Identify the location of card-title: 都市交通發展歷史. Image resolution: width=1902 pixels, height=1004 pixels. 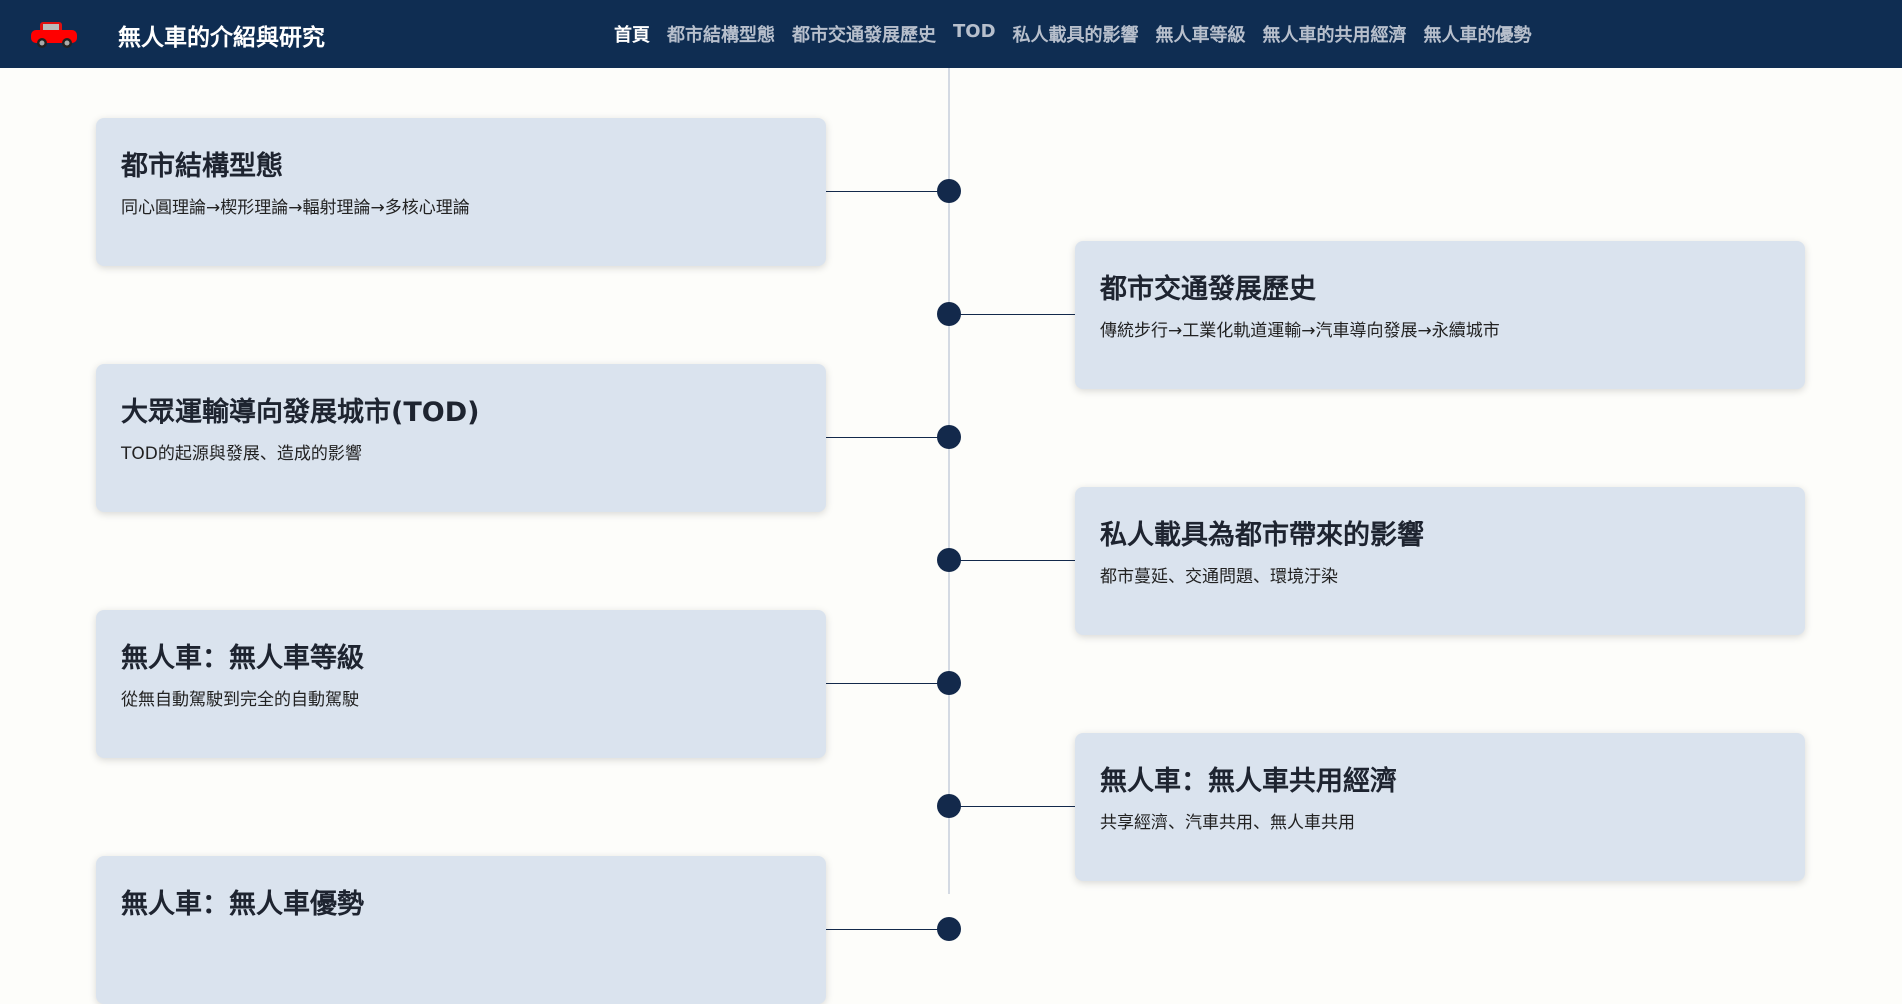
(1208, 289).